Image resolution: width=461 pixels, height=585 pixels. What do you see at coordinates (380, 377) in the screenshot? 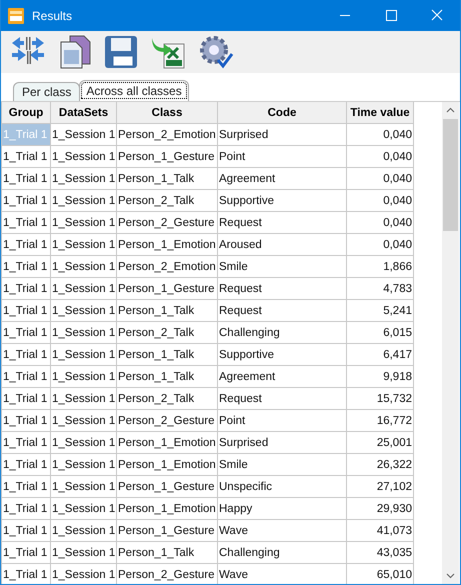
I see `table-cell: 9,918` at bounding box center [380, 377].